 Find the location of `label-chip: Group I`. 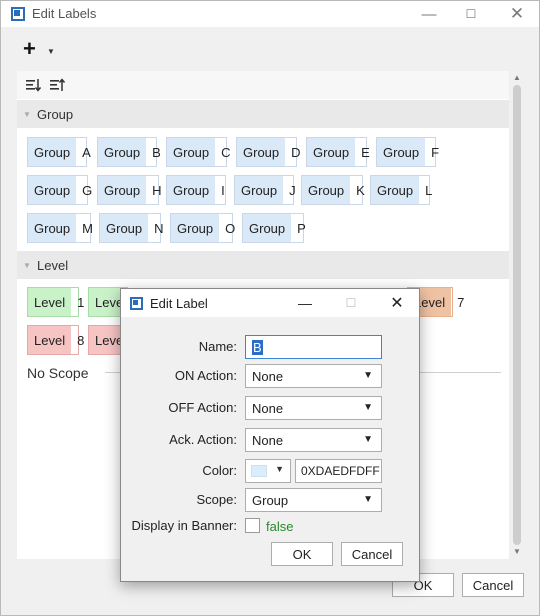

label-chip: Group I is located at coordinates (196, 190).